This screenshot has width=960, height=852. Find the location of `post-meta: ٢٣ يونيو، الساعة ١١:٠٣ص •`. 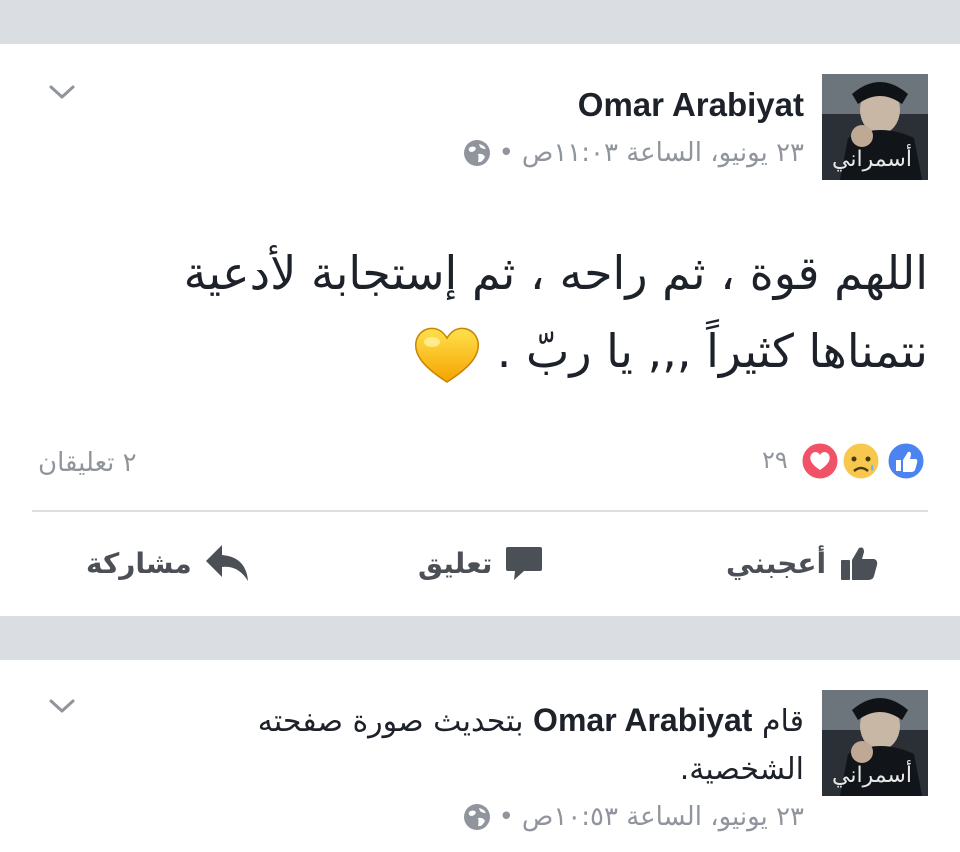

post-meta: ٢٣ يونيو، الساعة ١١:٠٣ص • is located at coordinates (633, 153).